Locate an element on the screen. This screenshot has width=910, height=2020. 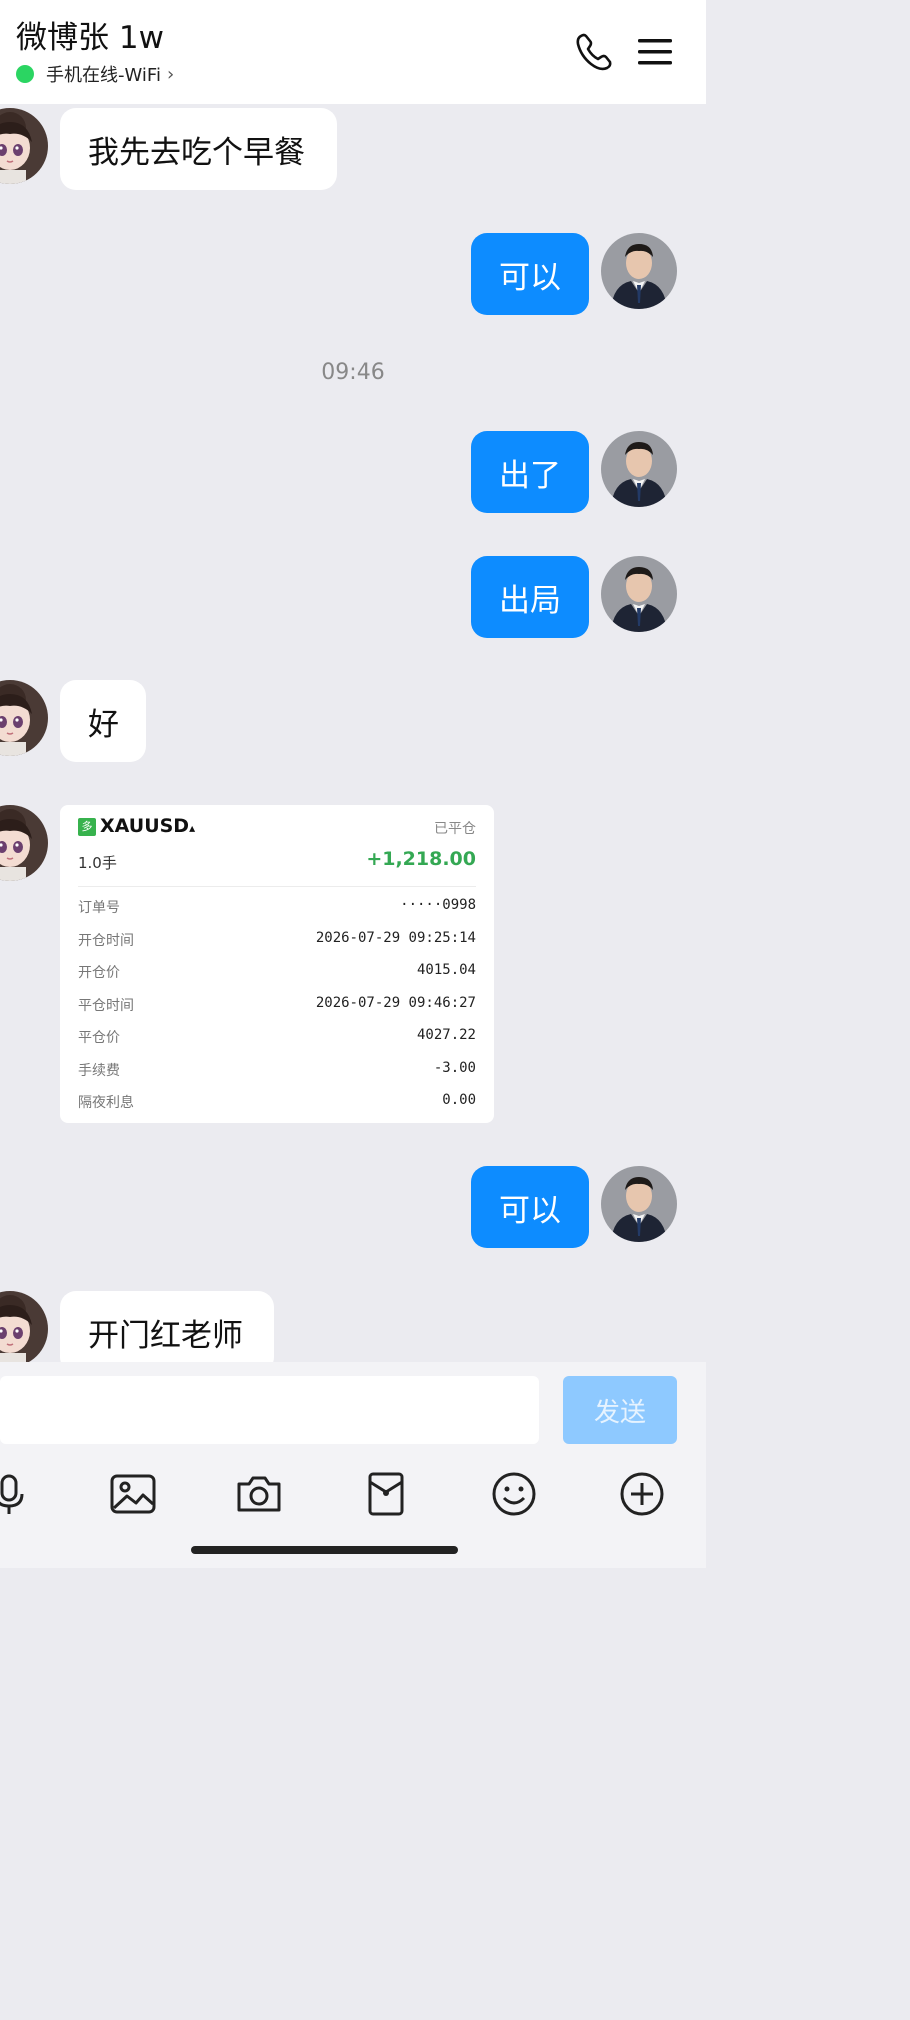
plus-icon is located at coordinates (642, 1494).